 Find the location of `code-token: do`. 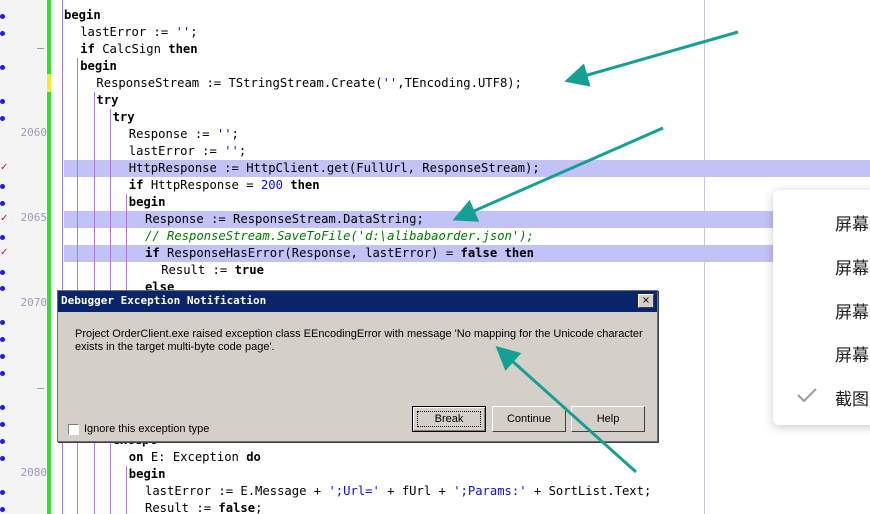

code-token: do is located at coordinates (253, 457).